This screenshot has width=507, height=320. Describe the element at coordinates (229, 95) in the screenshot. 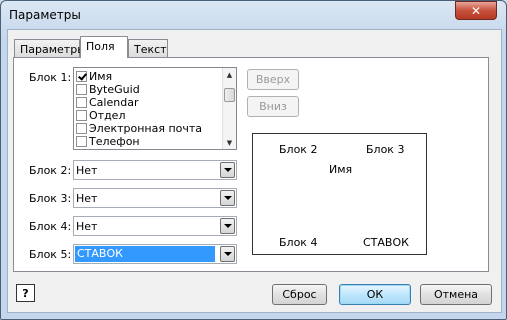

I see `scroll-thumb` at that location.